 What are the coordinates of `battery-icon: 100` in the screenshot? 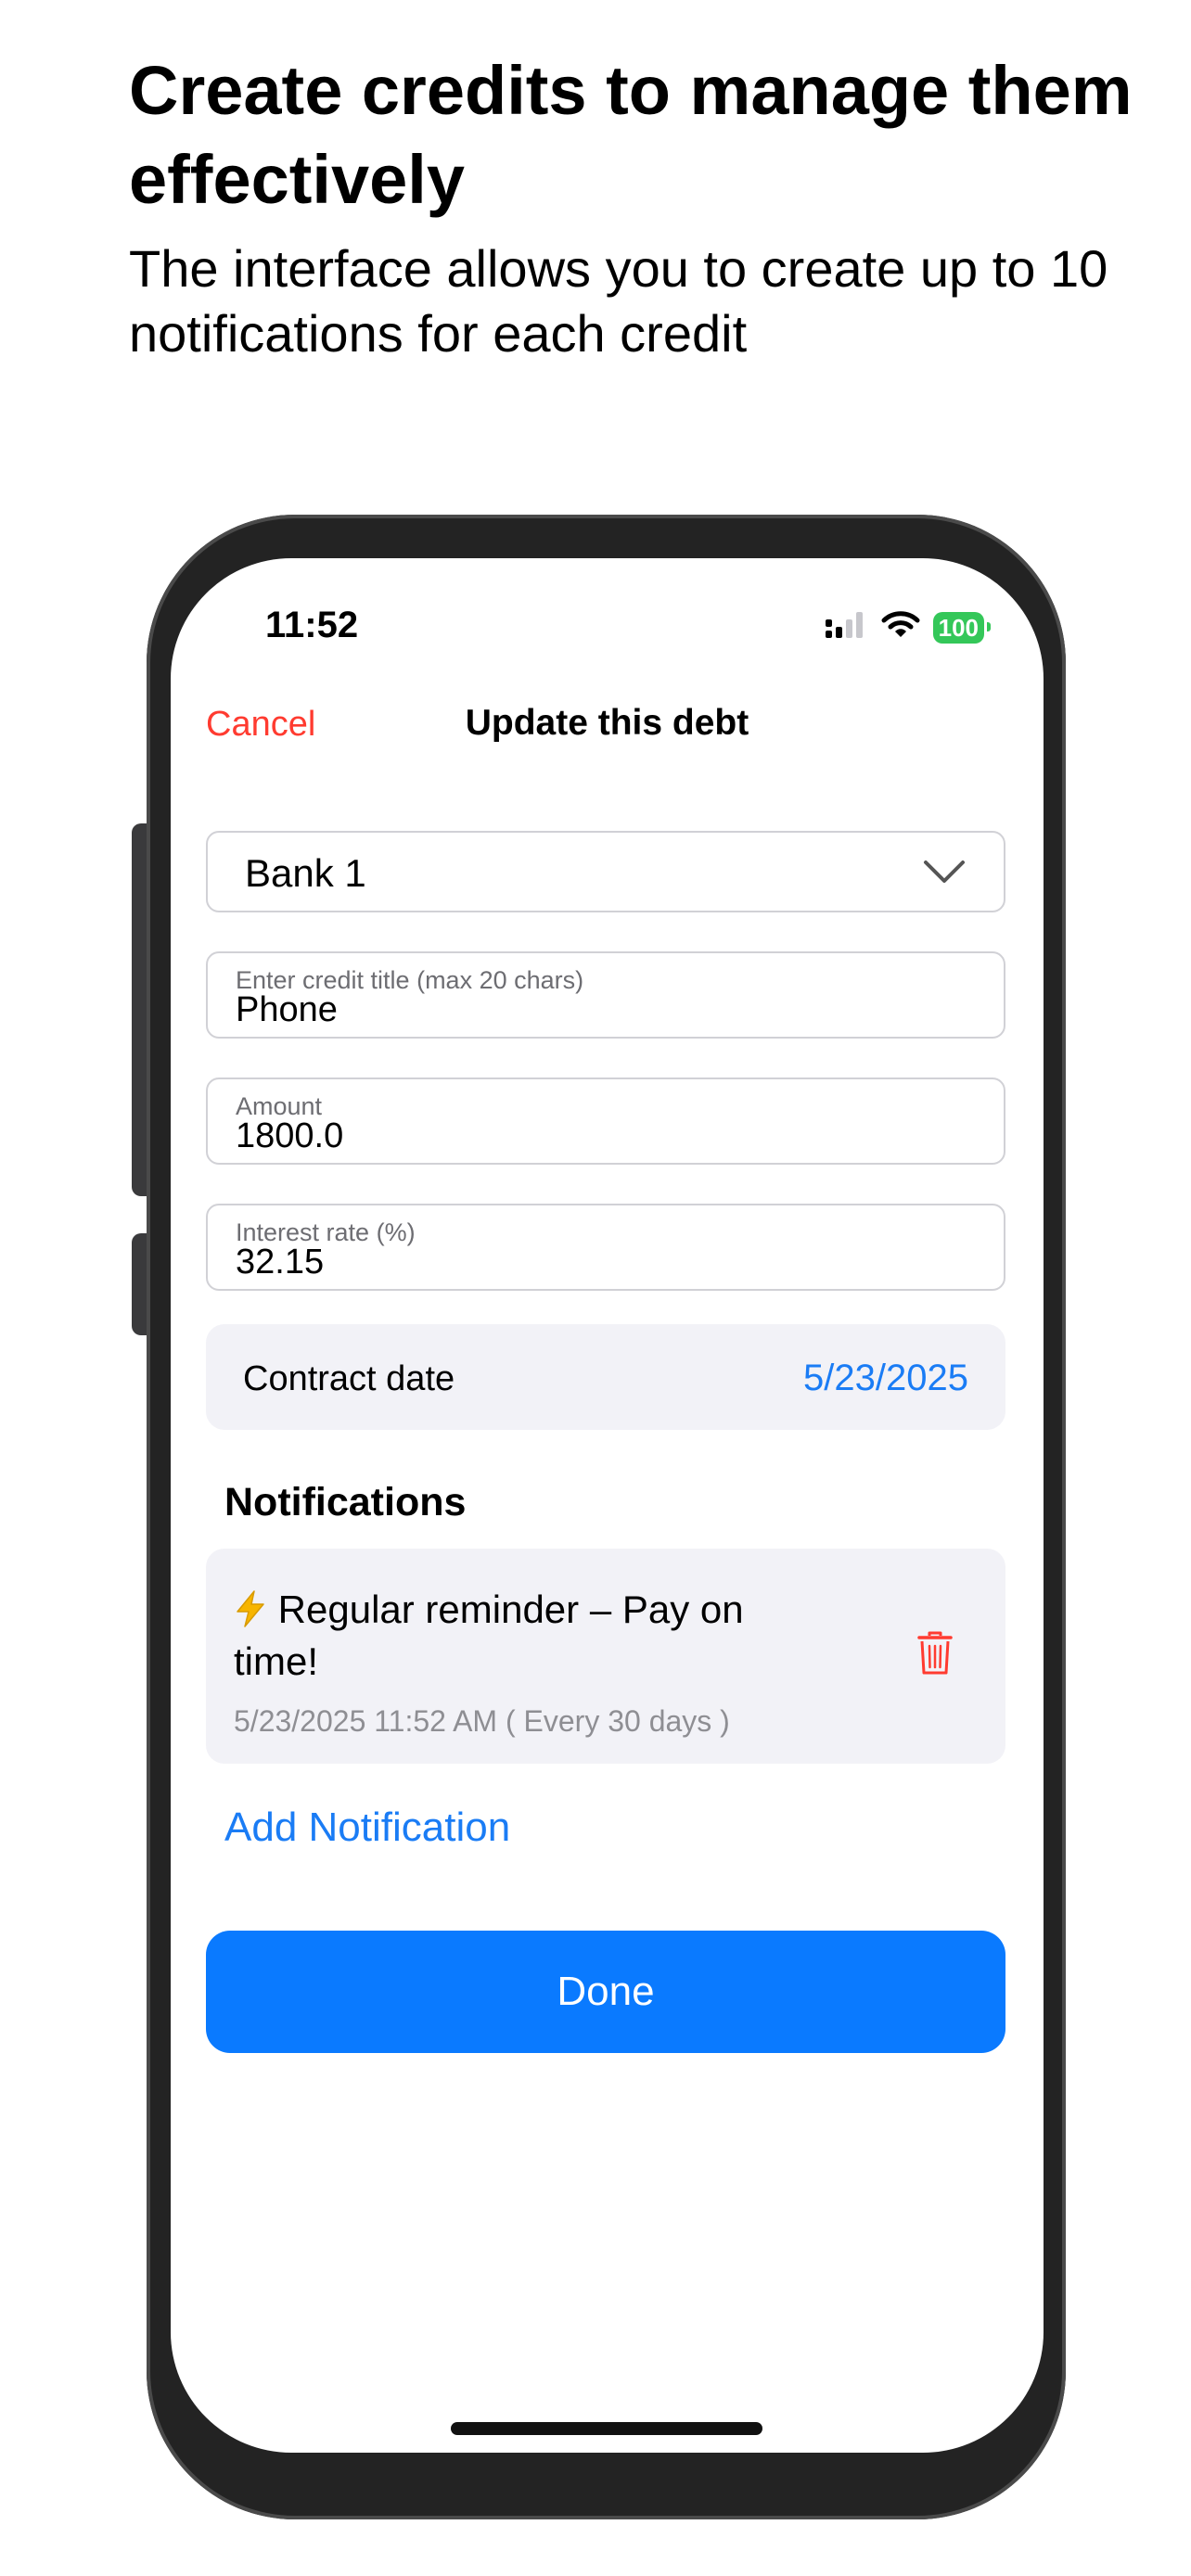 It's located at (962, 628).